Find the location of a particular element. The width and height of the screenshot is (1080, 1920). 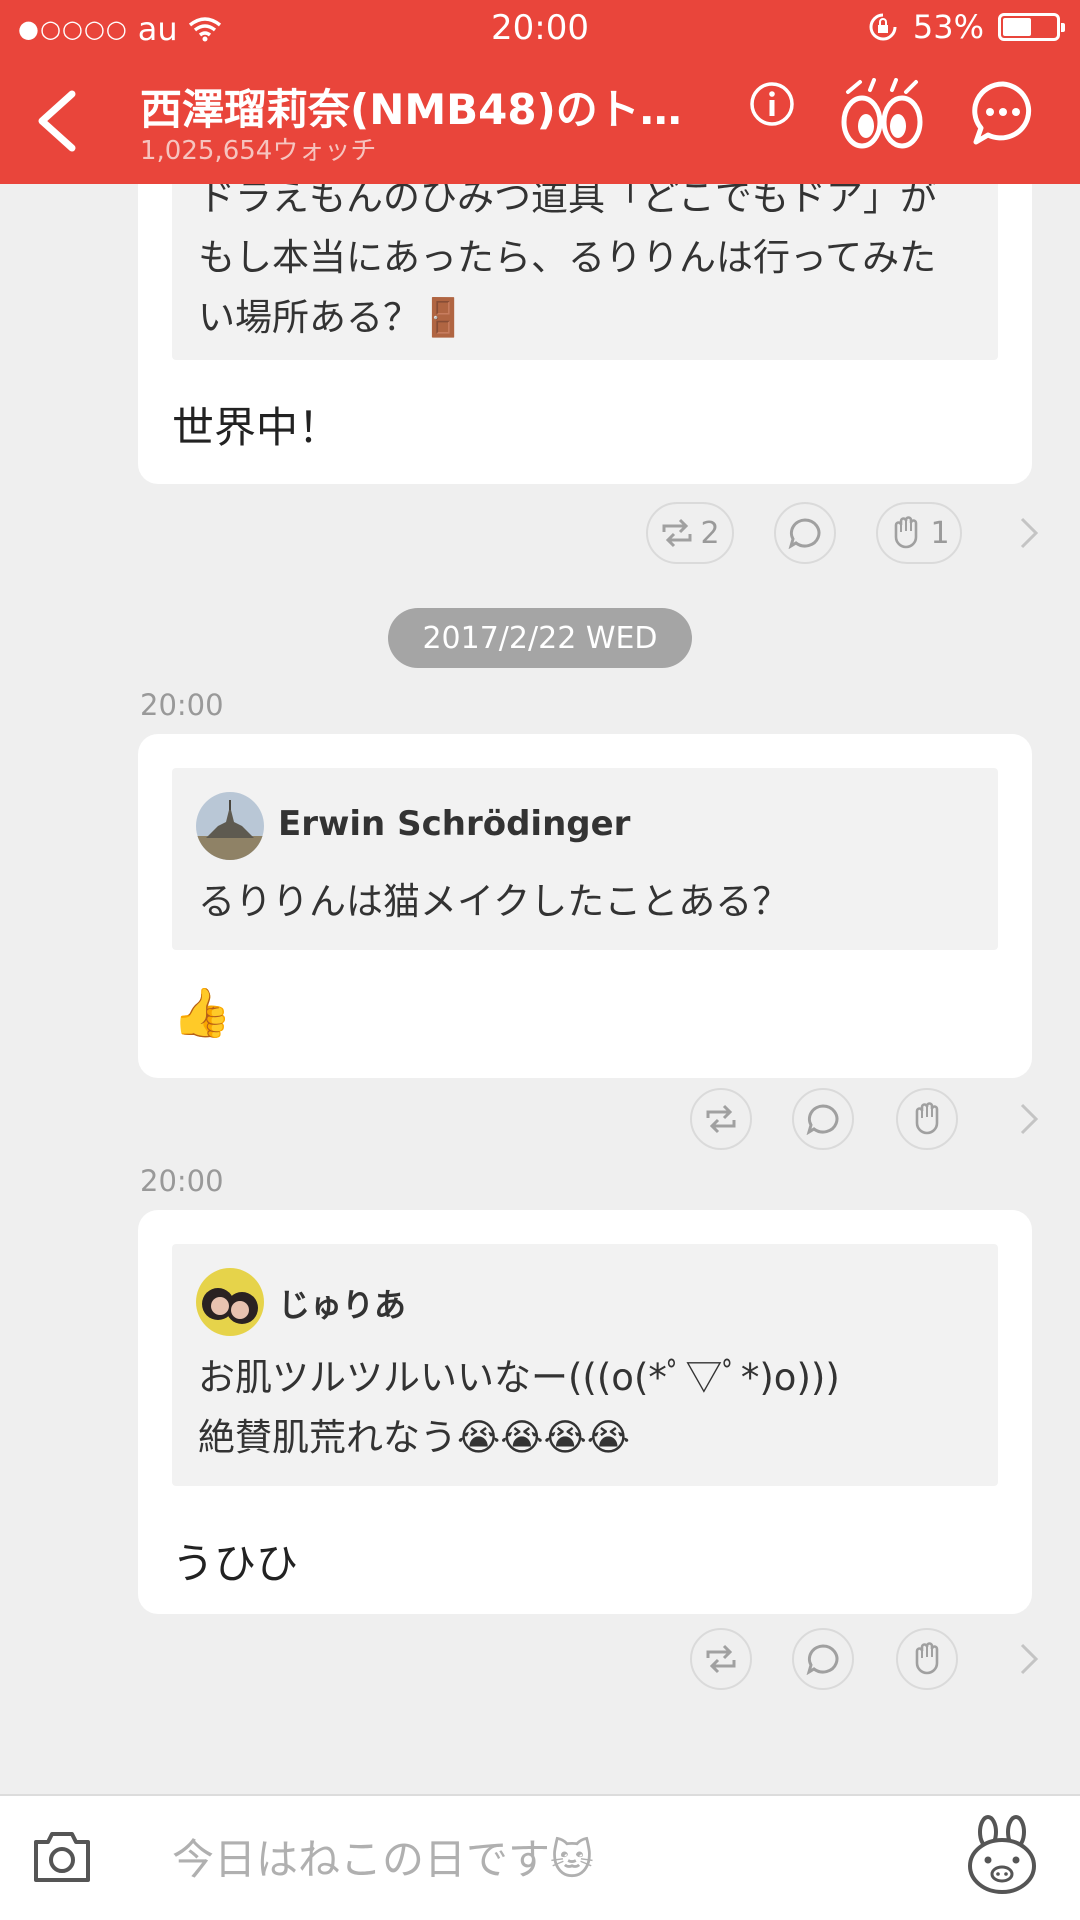

bunny-stamp-icon is located at coordinates (1002, 1856).